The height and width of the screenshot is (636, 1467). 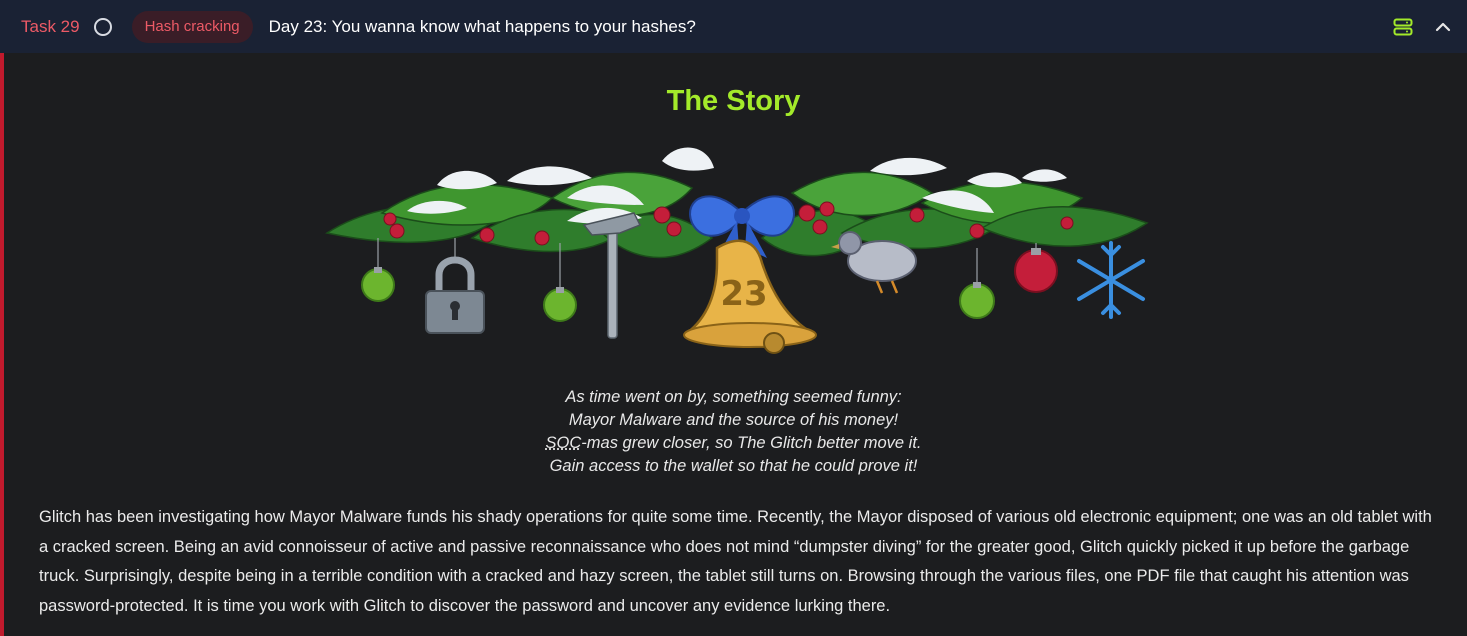 What do you see at coordinates (1036, 270) in the screenshot?
I see `red-ornament` at bounding box center [1036, 270].